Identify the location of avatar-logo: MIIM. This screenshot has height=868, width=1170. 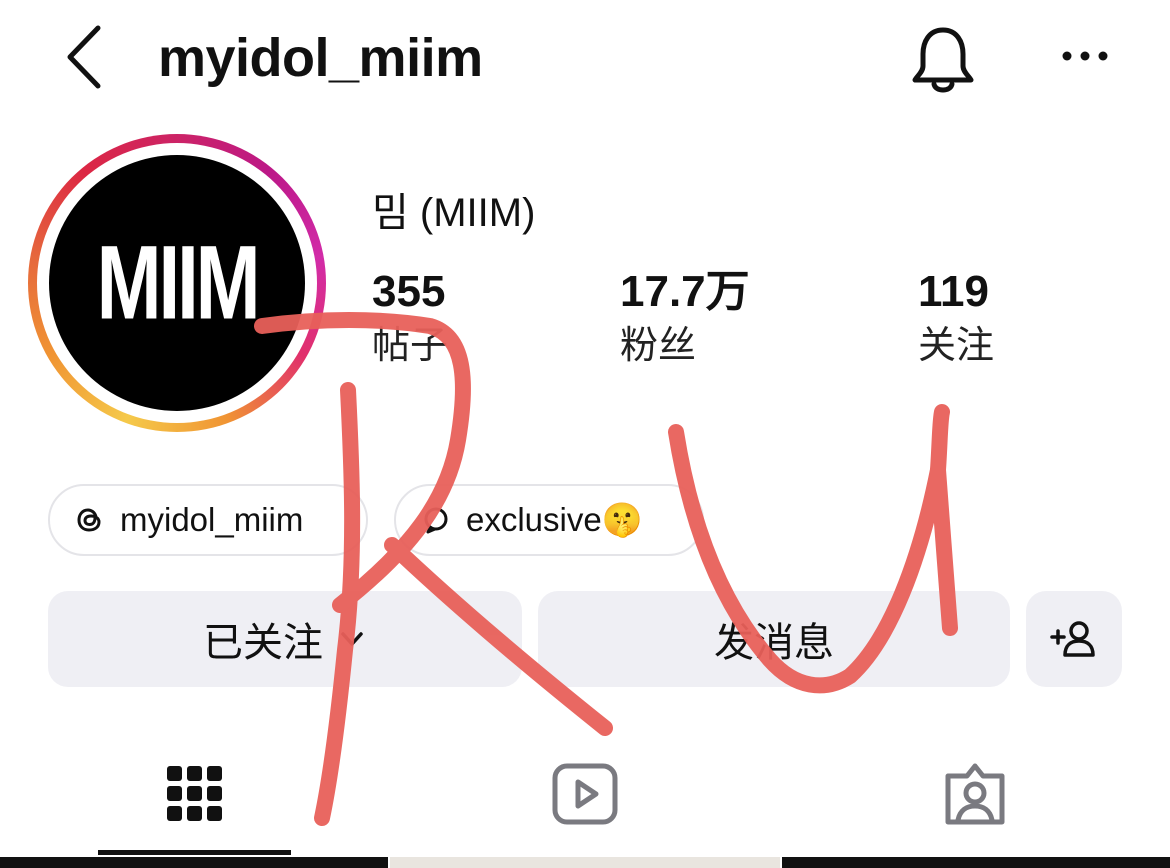
(178, 283).